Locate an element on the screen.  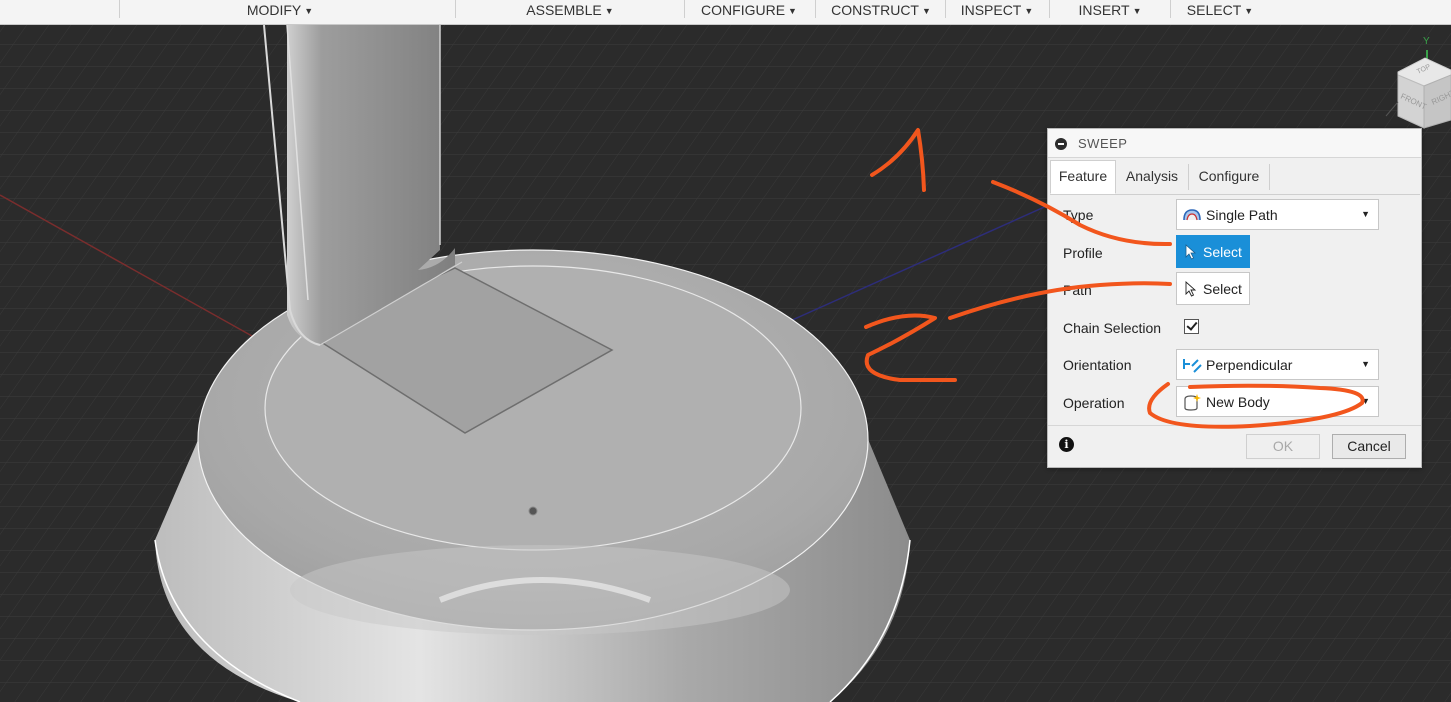
profile-select-button: Select is located at coordinates (1213, 251).